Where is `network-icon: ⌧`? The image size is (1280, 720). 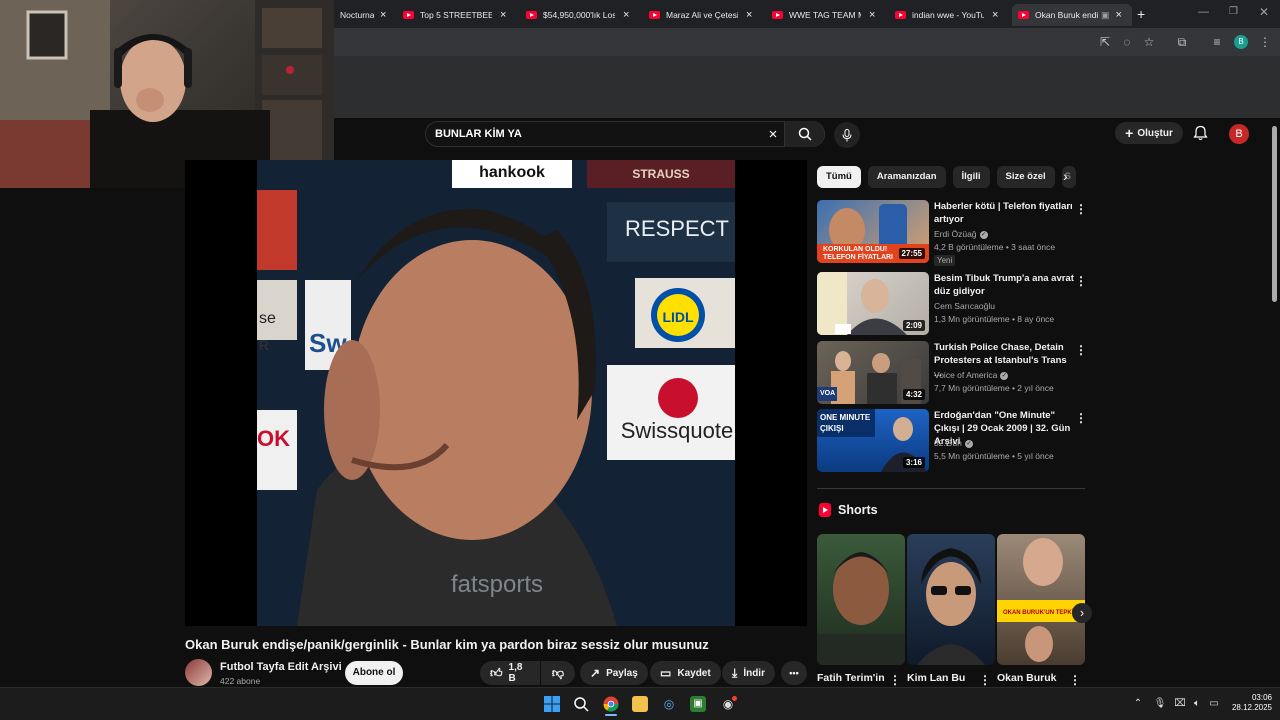 network-icon: ⌧ is located at coordinates (1180, 704).